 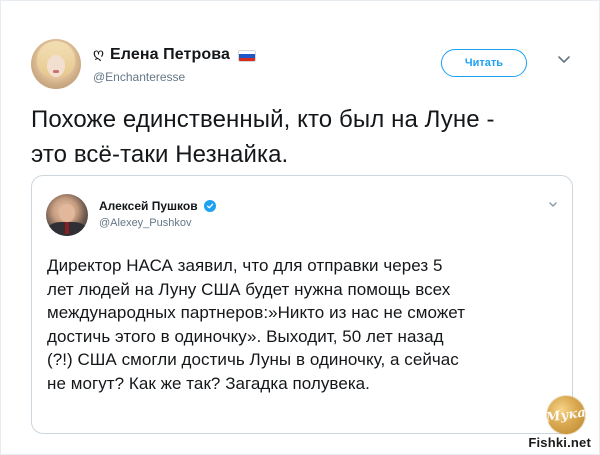 I want to click on author-name-row: ღ Елена Петрова, so click(x=174, y=55).